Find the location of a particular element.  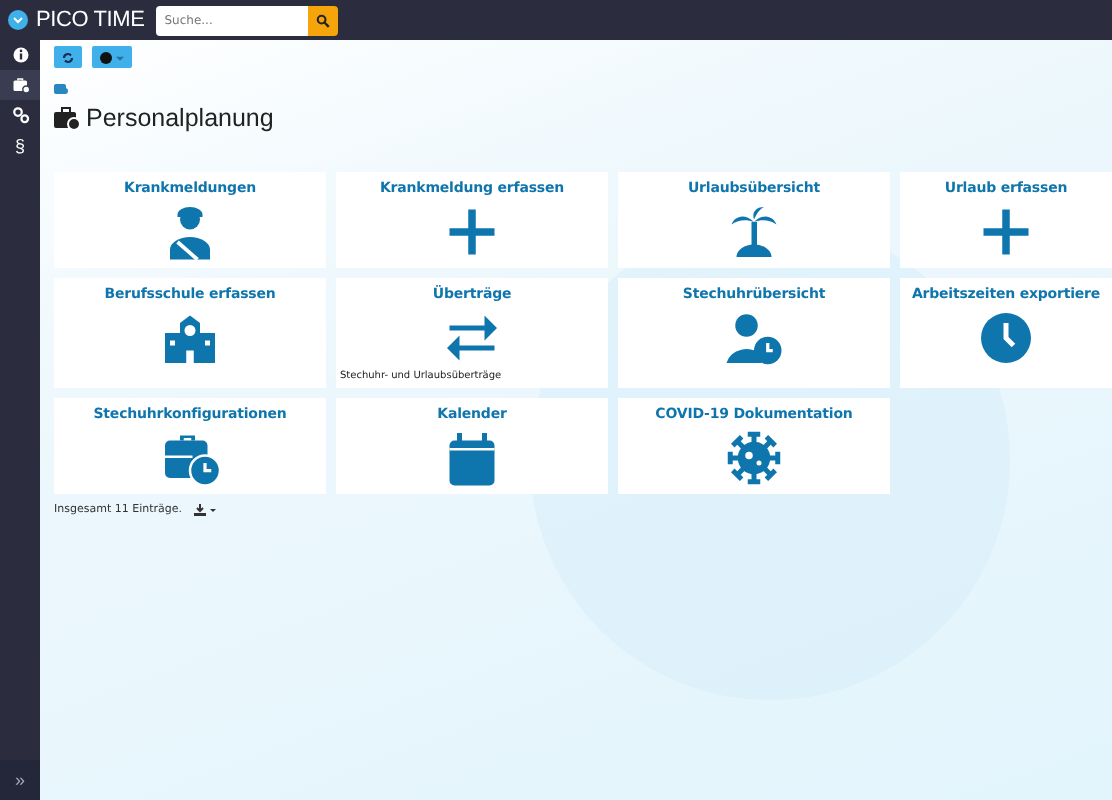

help-button is located at coordinates (112, 57).